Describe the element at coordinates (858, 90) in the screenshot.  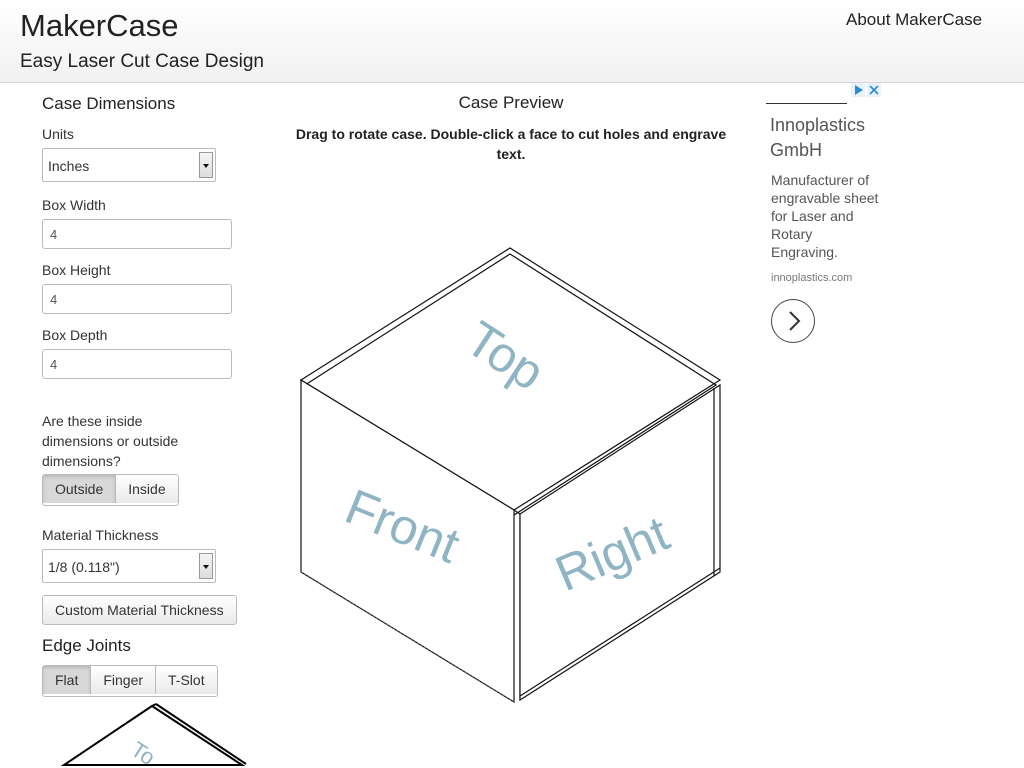
I see `ad-choices-icon` at that location.